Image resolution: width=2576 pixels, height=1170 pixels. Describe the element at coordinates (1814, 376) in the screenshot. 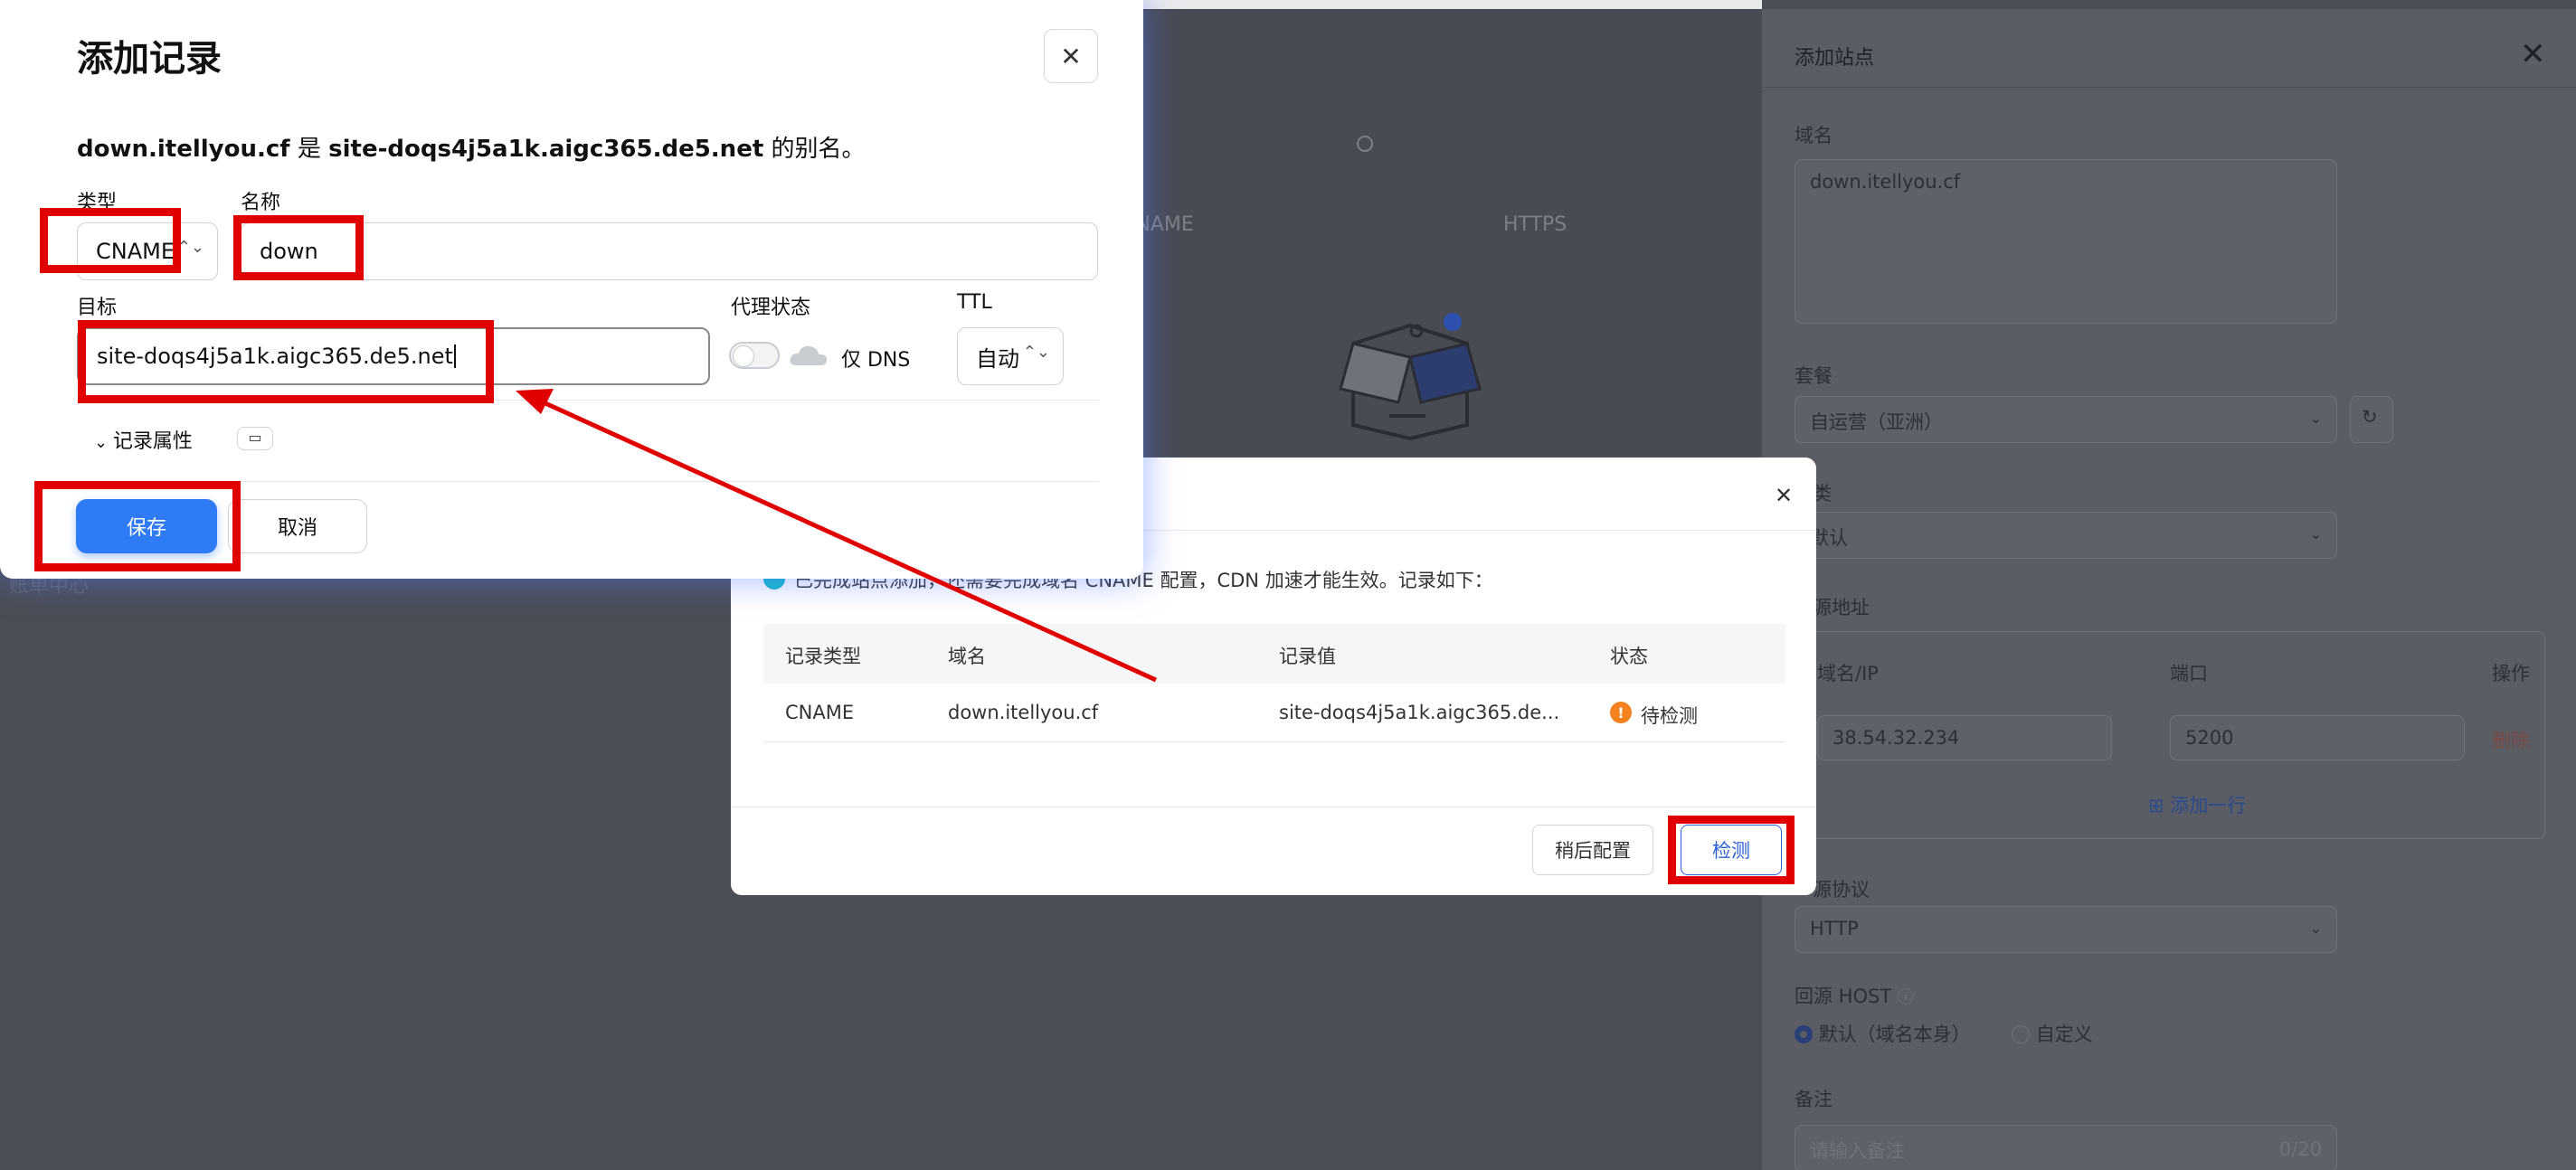

I see `plan-label: 套餐` at that location.